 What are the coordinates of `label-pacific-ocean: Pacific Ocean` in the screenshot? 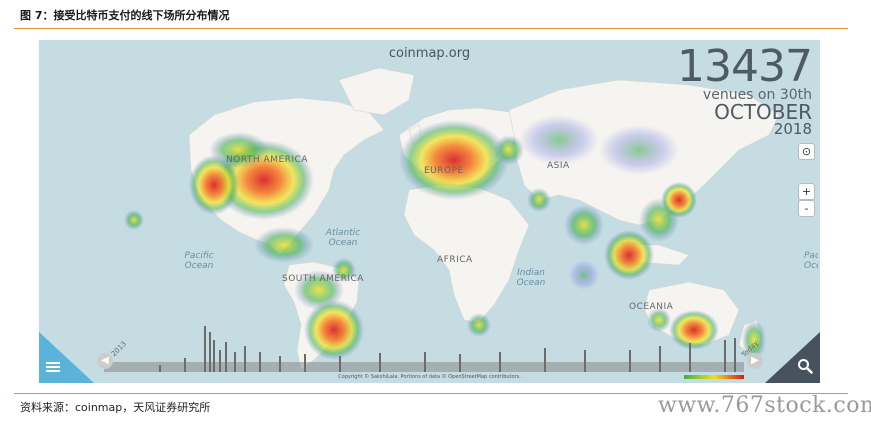 It's located at (199, 261).